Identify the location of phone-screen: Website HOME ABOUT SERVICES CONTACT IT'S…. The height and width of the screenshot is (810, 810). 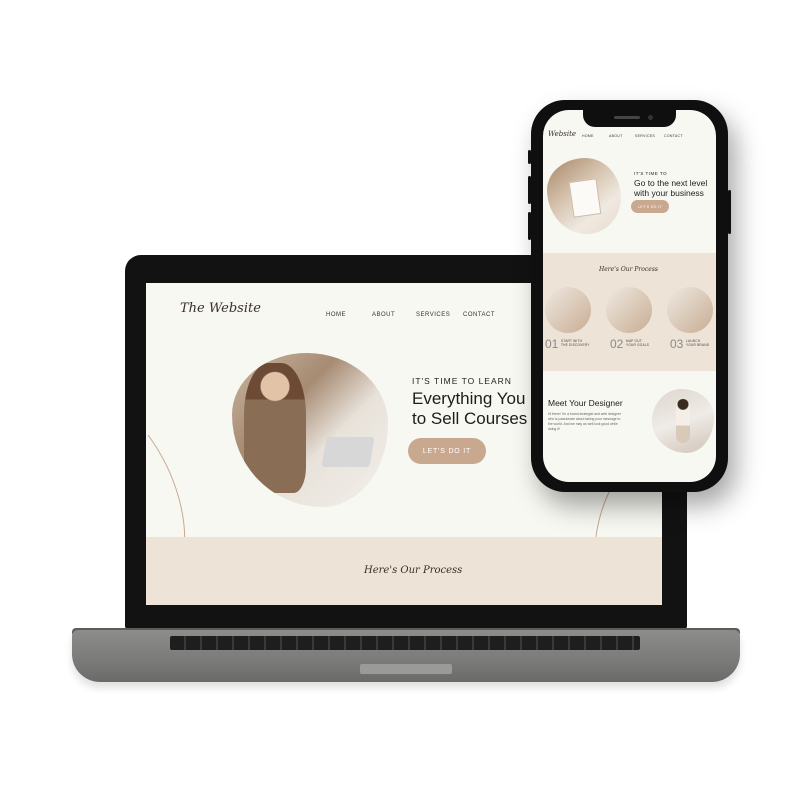
(629, 296).